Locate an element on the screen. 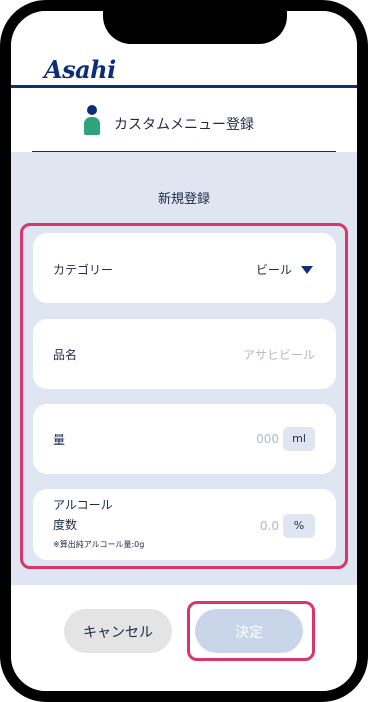 The height and width of the screenshot is (702, 368). product-name-card: 品名 アサヒビール is located at coordinates (184, 354).